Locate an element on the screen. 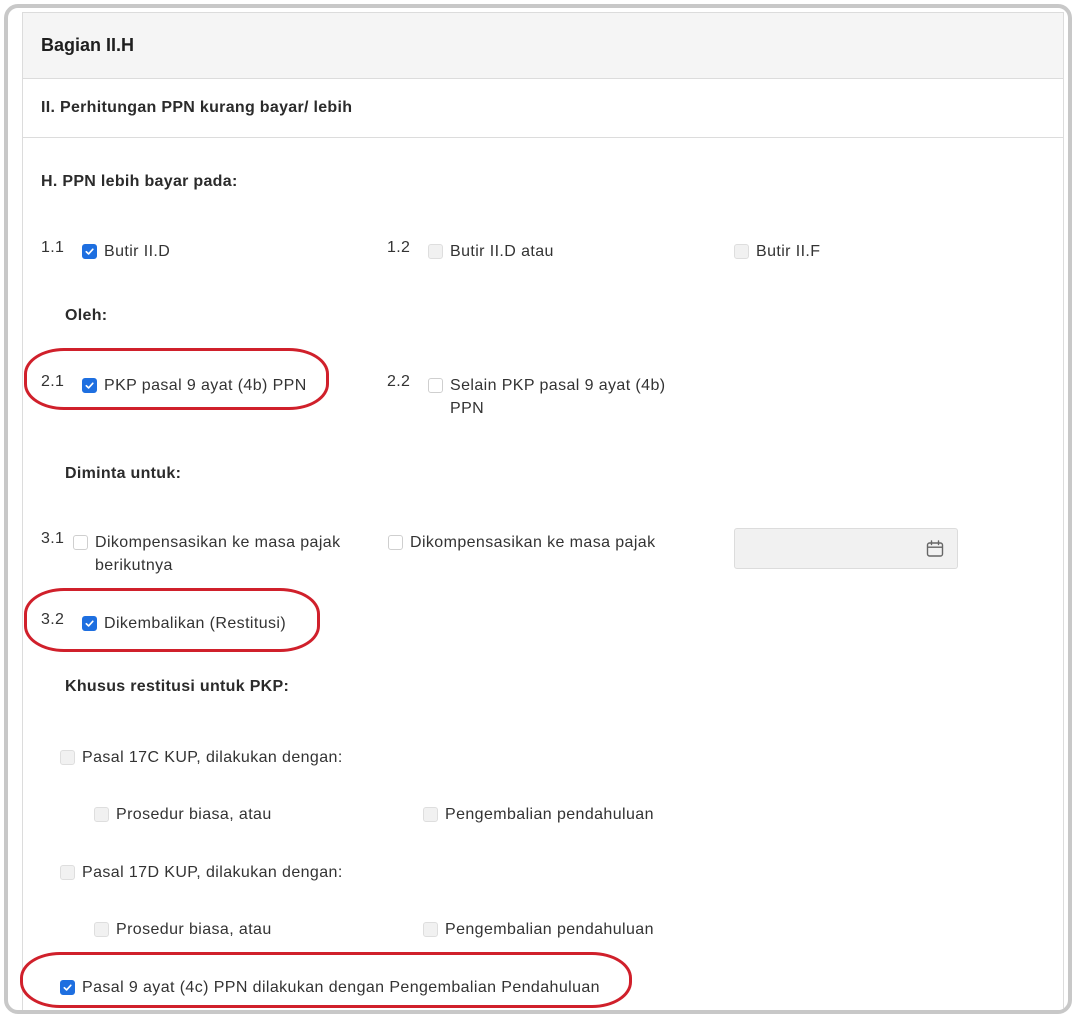  row-number-2-1: 2.1 is located at coordinates (53, 381).